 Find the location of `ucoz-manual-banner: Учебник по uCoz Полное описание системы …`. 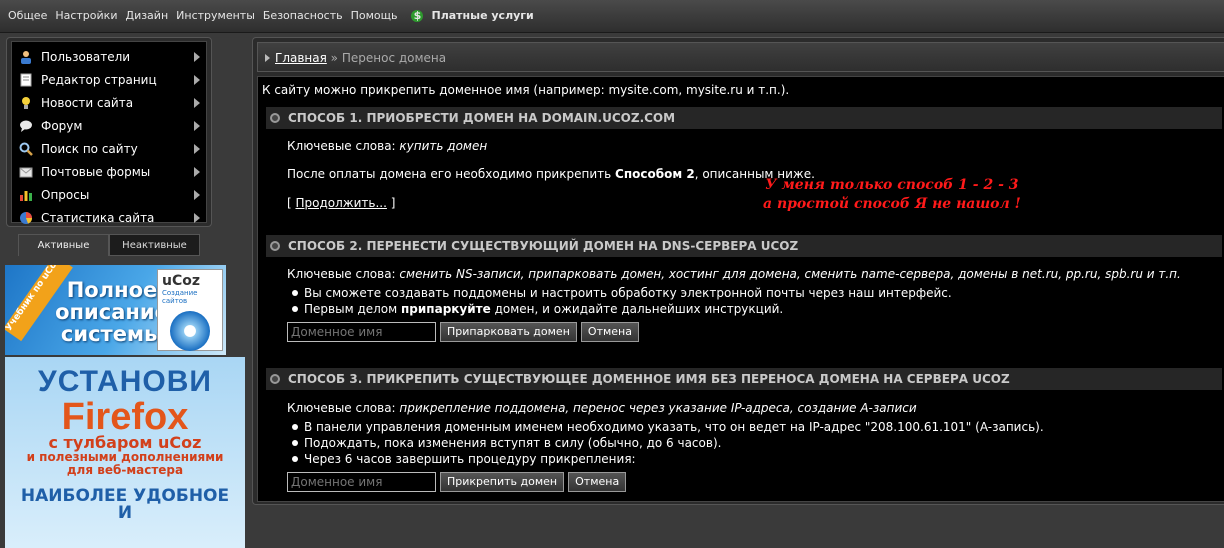

ucoz-manual-banner: Учебник по uCoz Полное описание системы … is located at coordinates (115, 310).